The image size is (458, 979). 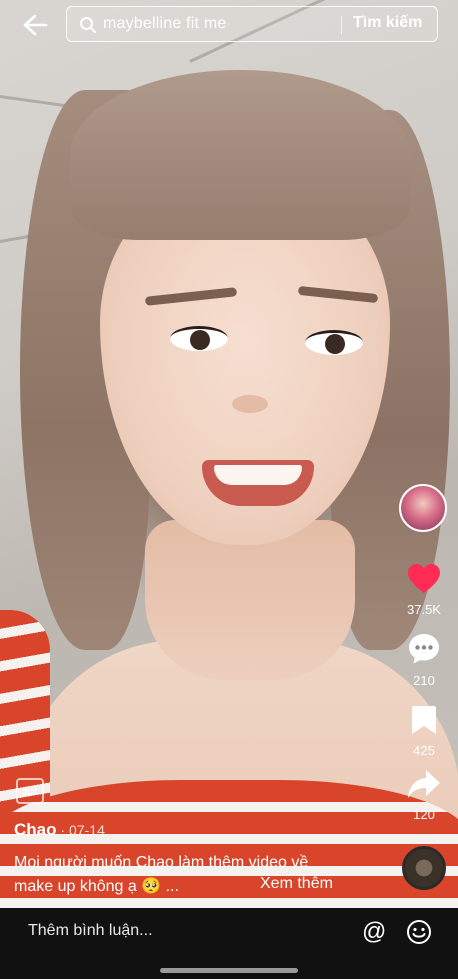 What do you see at coordinates (387, 23) in the screenshot?
I see `search-submit-button: Tìm kiếm` at bounding box center [387, 23].